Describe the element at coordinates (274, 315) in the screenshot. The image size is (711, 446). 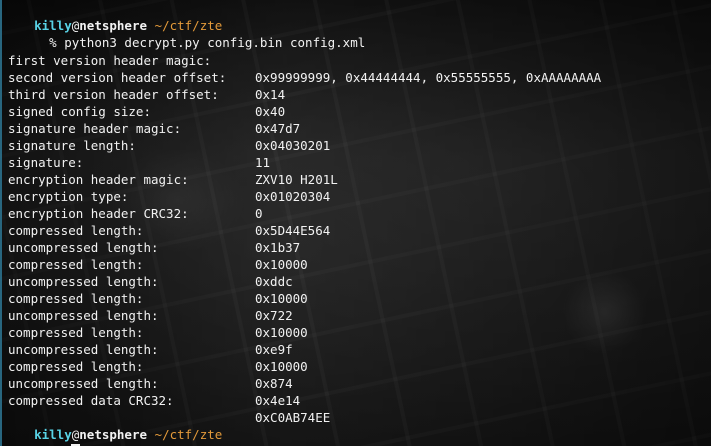
I see `output-value: 0x722` at that location.